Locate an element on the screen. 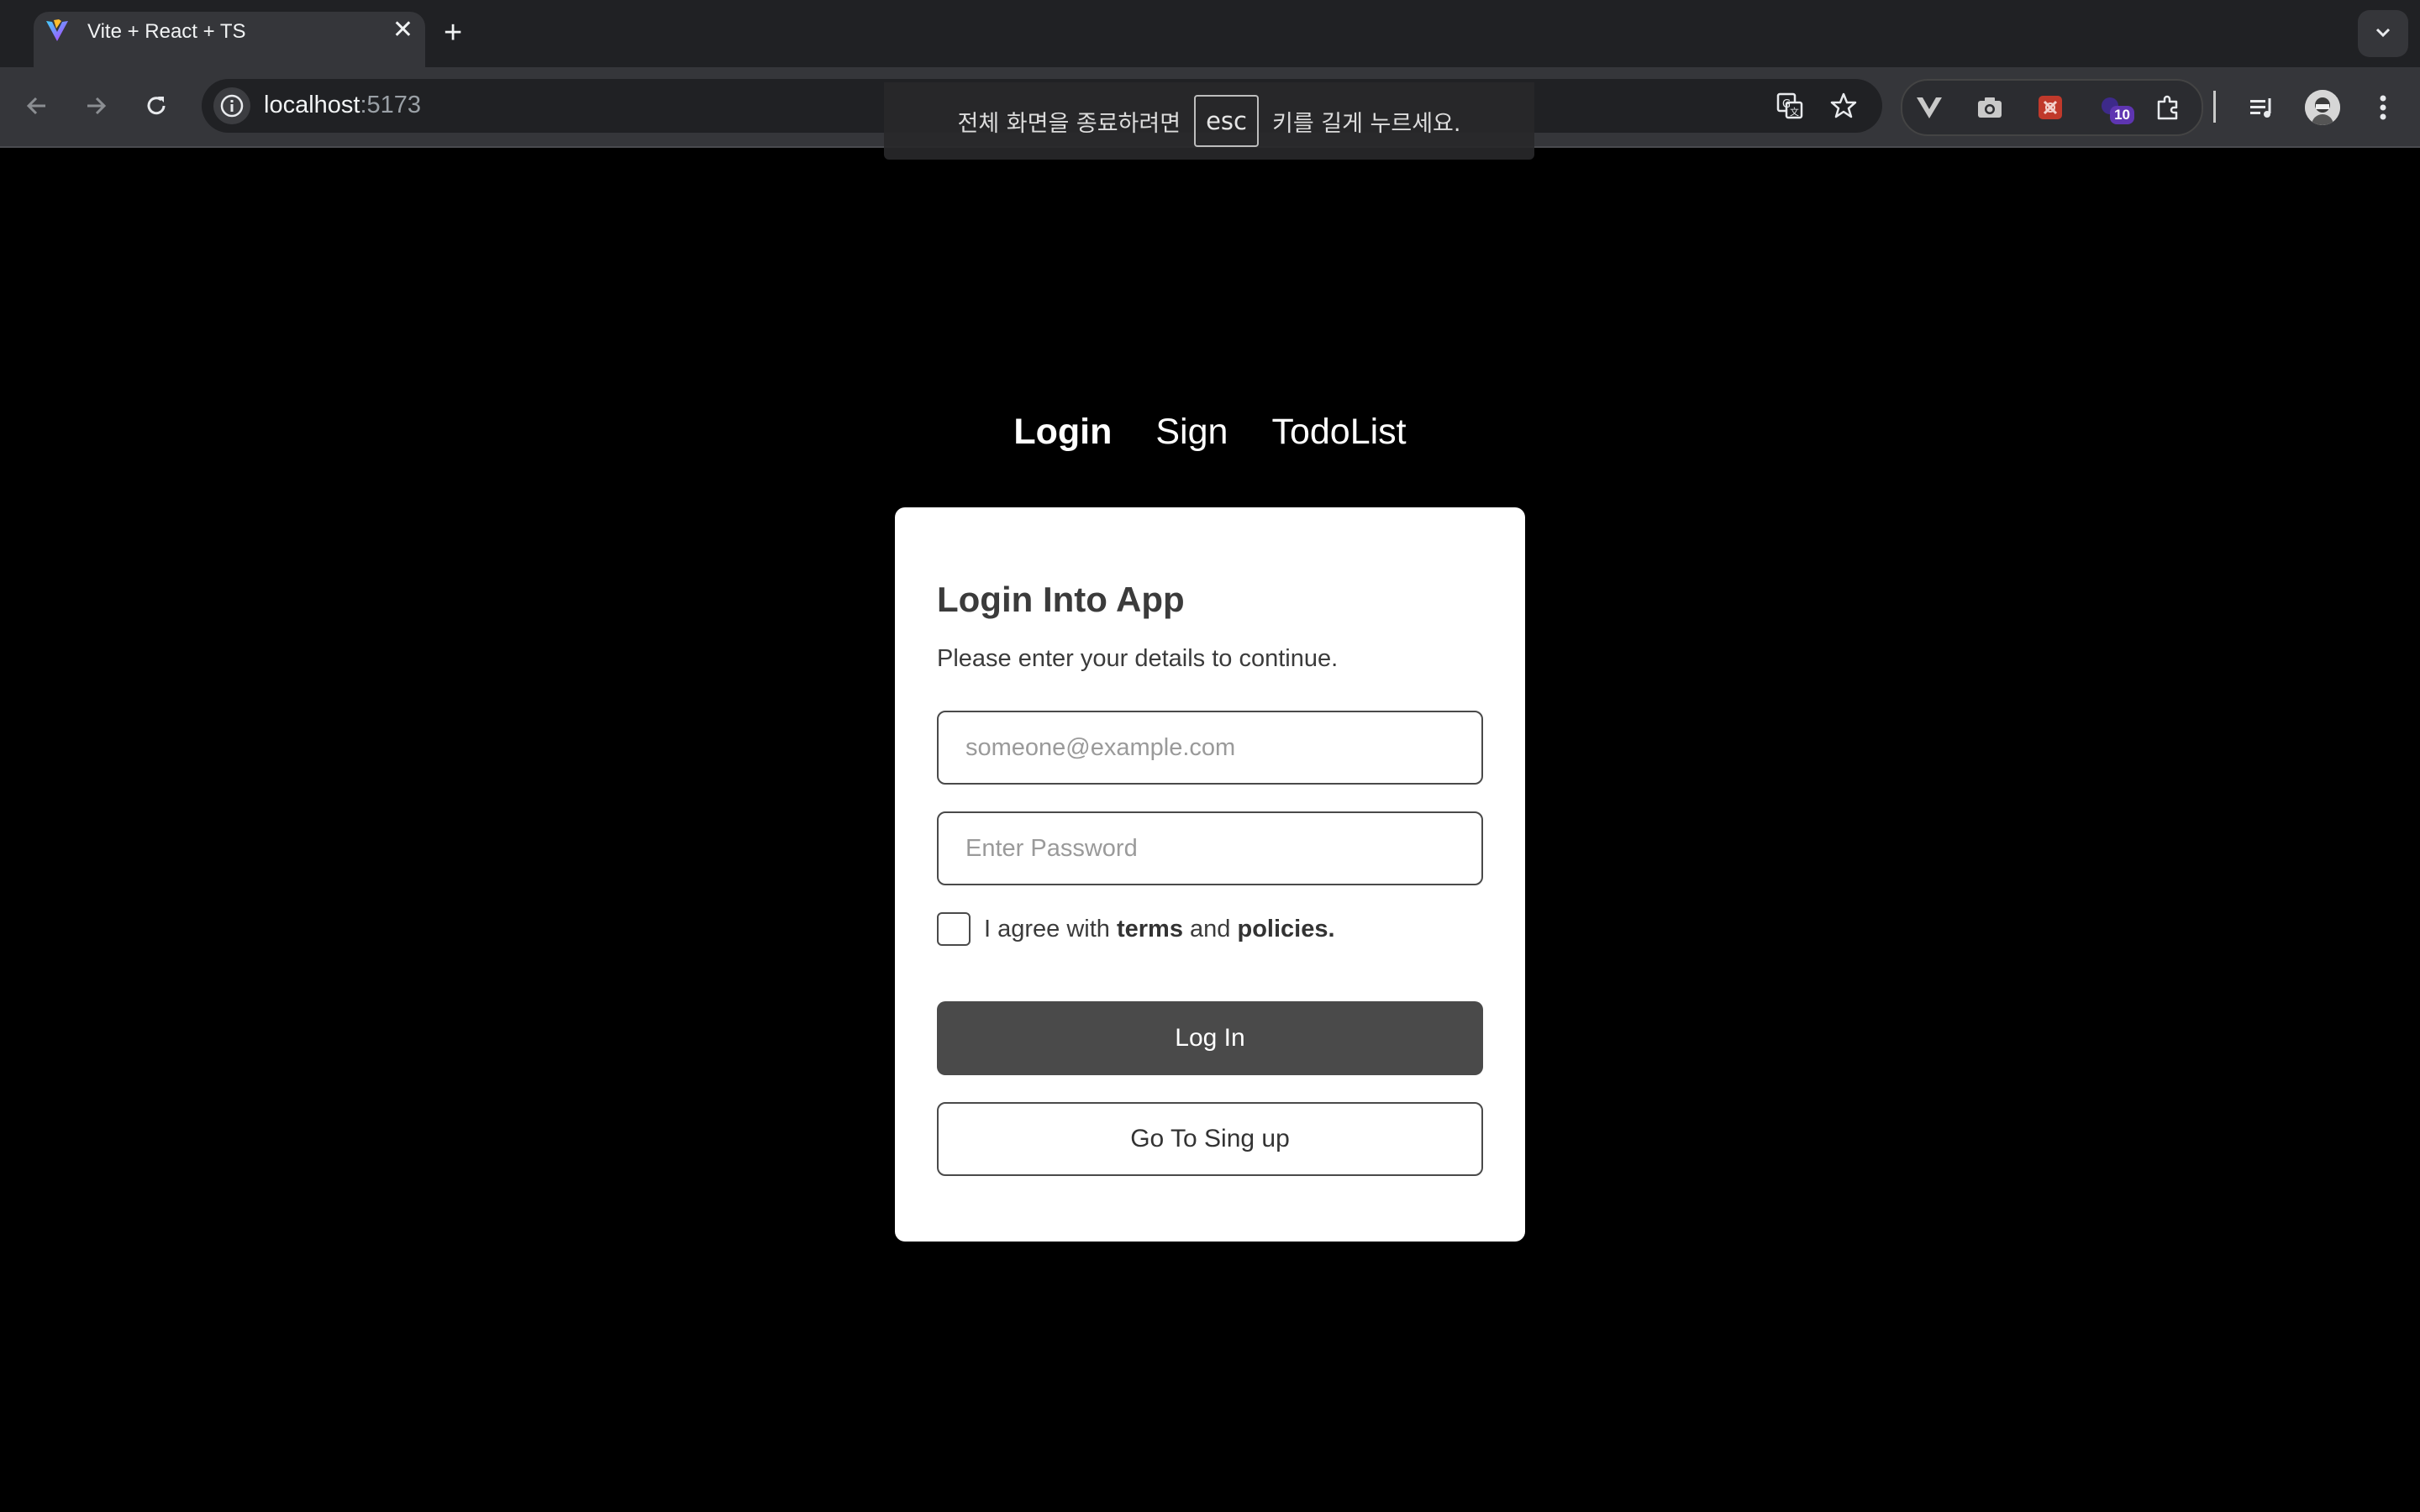  nav-link-login: Login is located at coordinates (1062, 432).